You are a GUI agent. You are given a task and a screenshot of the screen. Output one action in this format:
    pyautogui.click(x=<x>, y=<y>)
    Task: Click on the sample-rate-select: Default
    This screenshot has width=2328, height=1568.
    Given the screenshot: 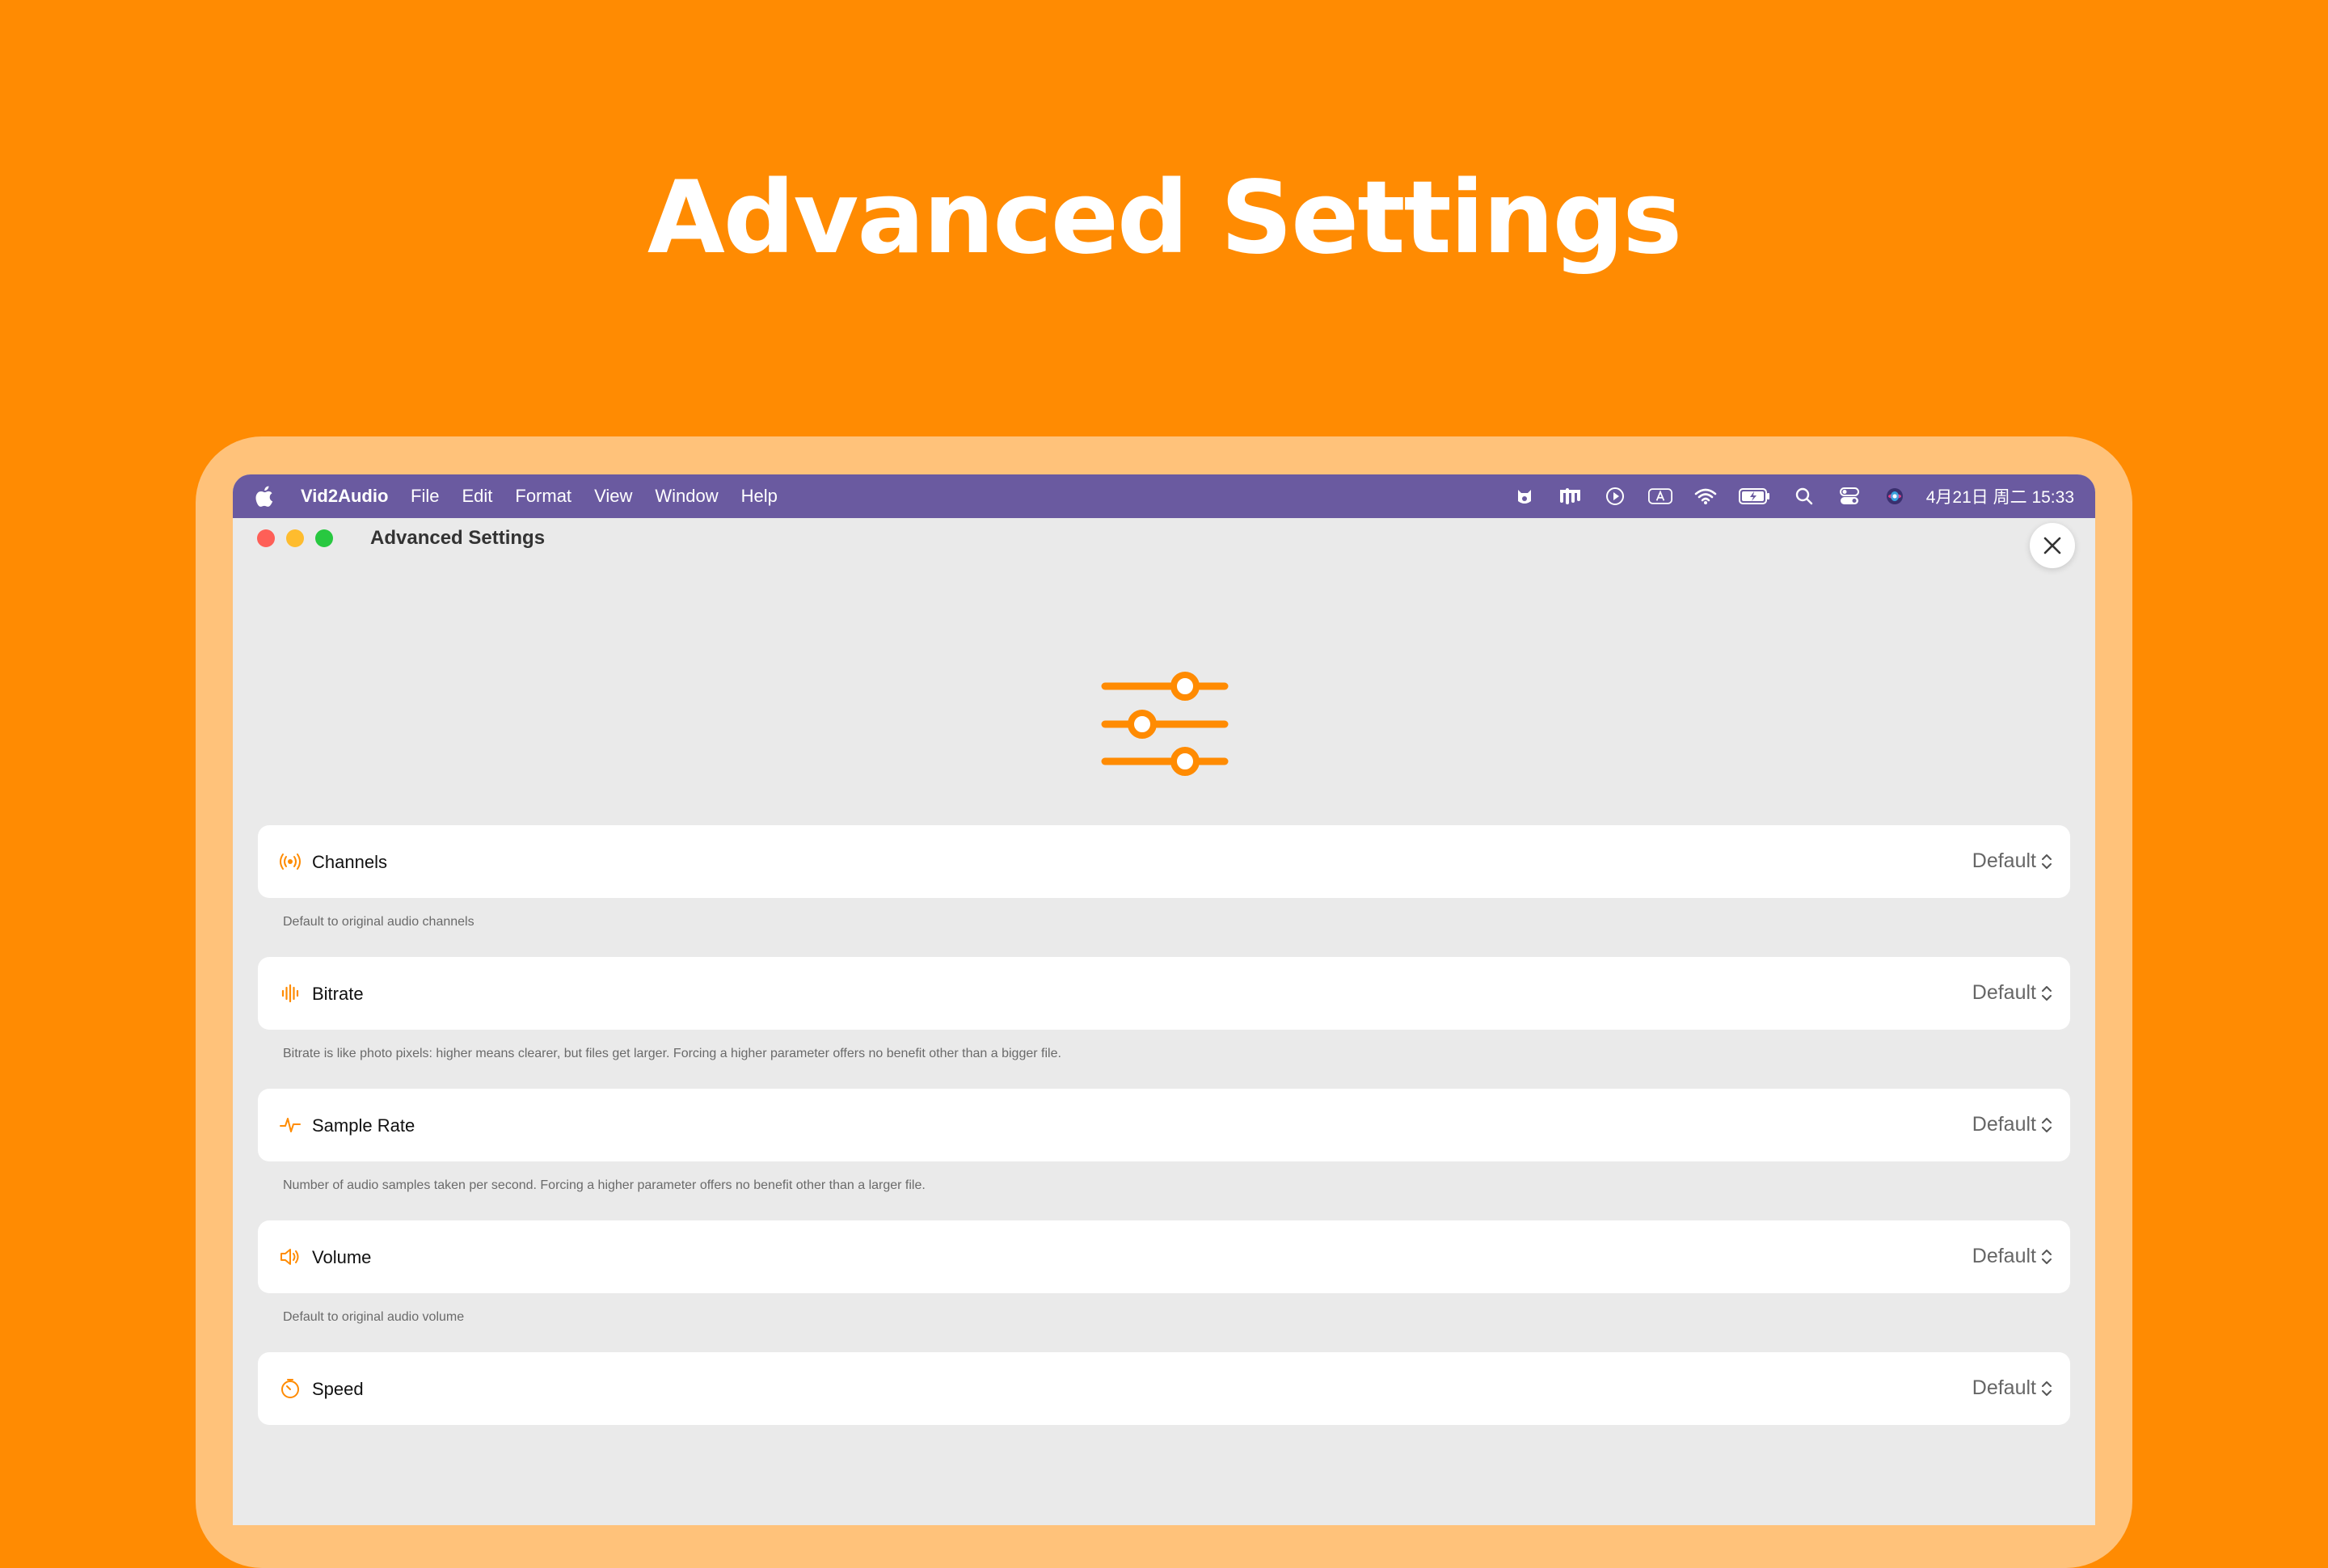 What is the action you would take?
    pyautogui.click(x=2012, y=1125)
    